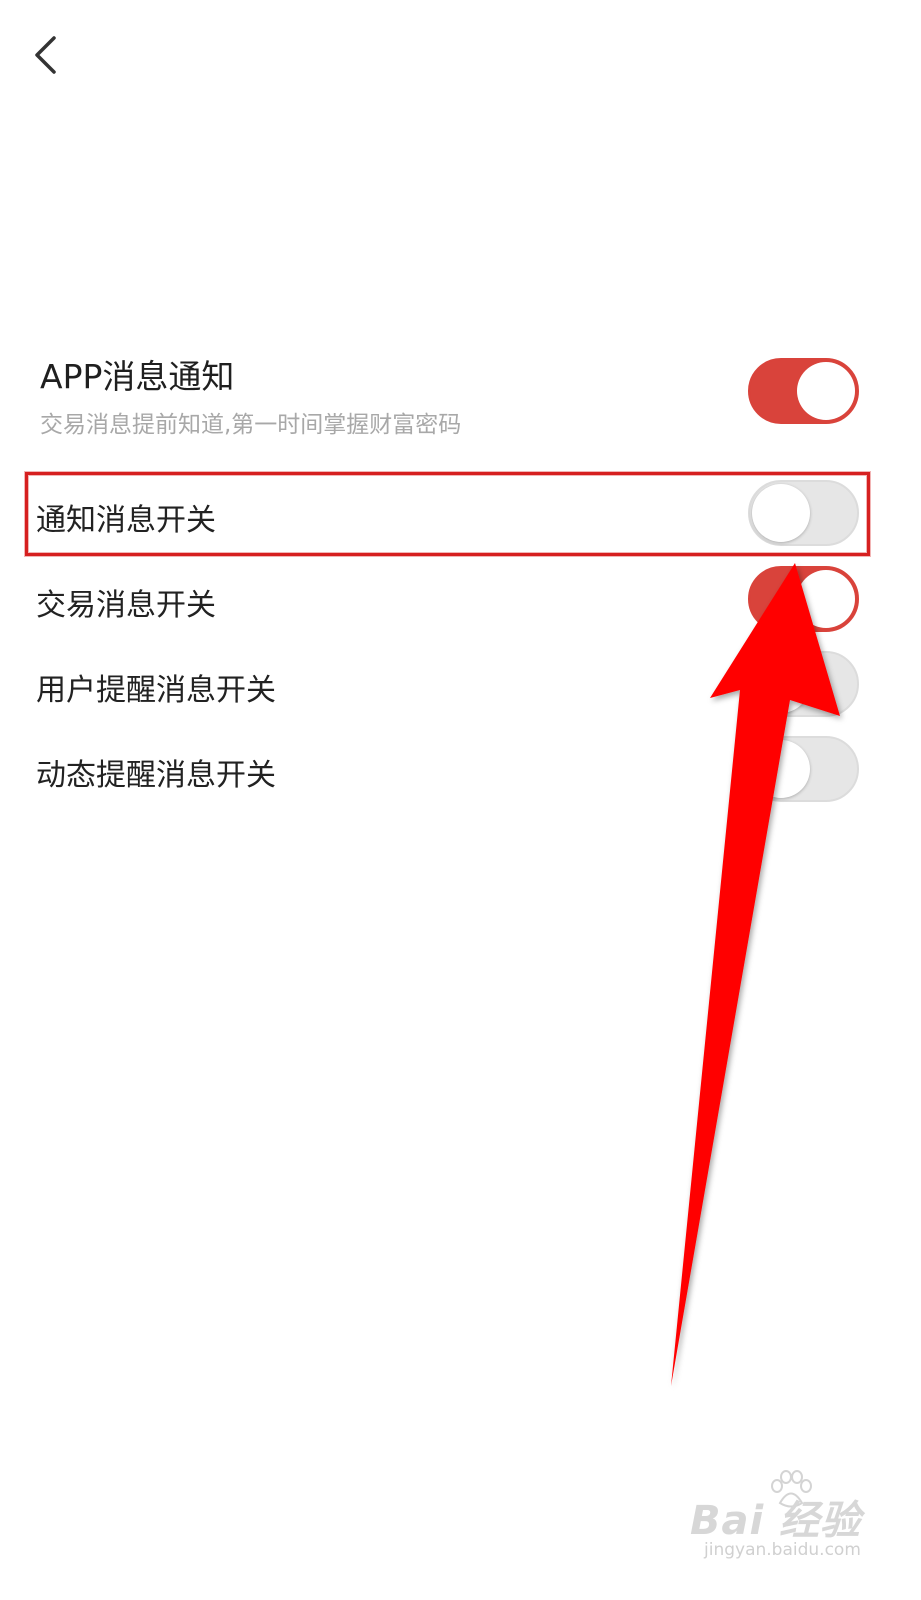  I want to click on activity-reminder-toggle, so click(803, 769).